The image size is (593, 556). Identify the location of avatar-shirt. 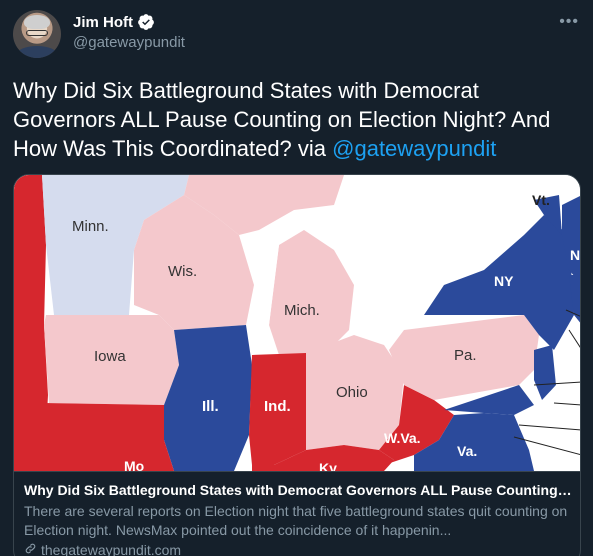
(37, 52).